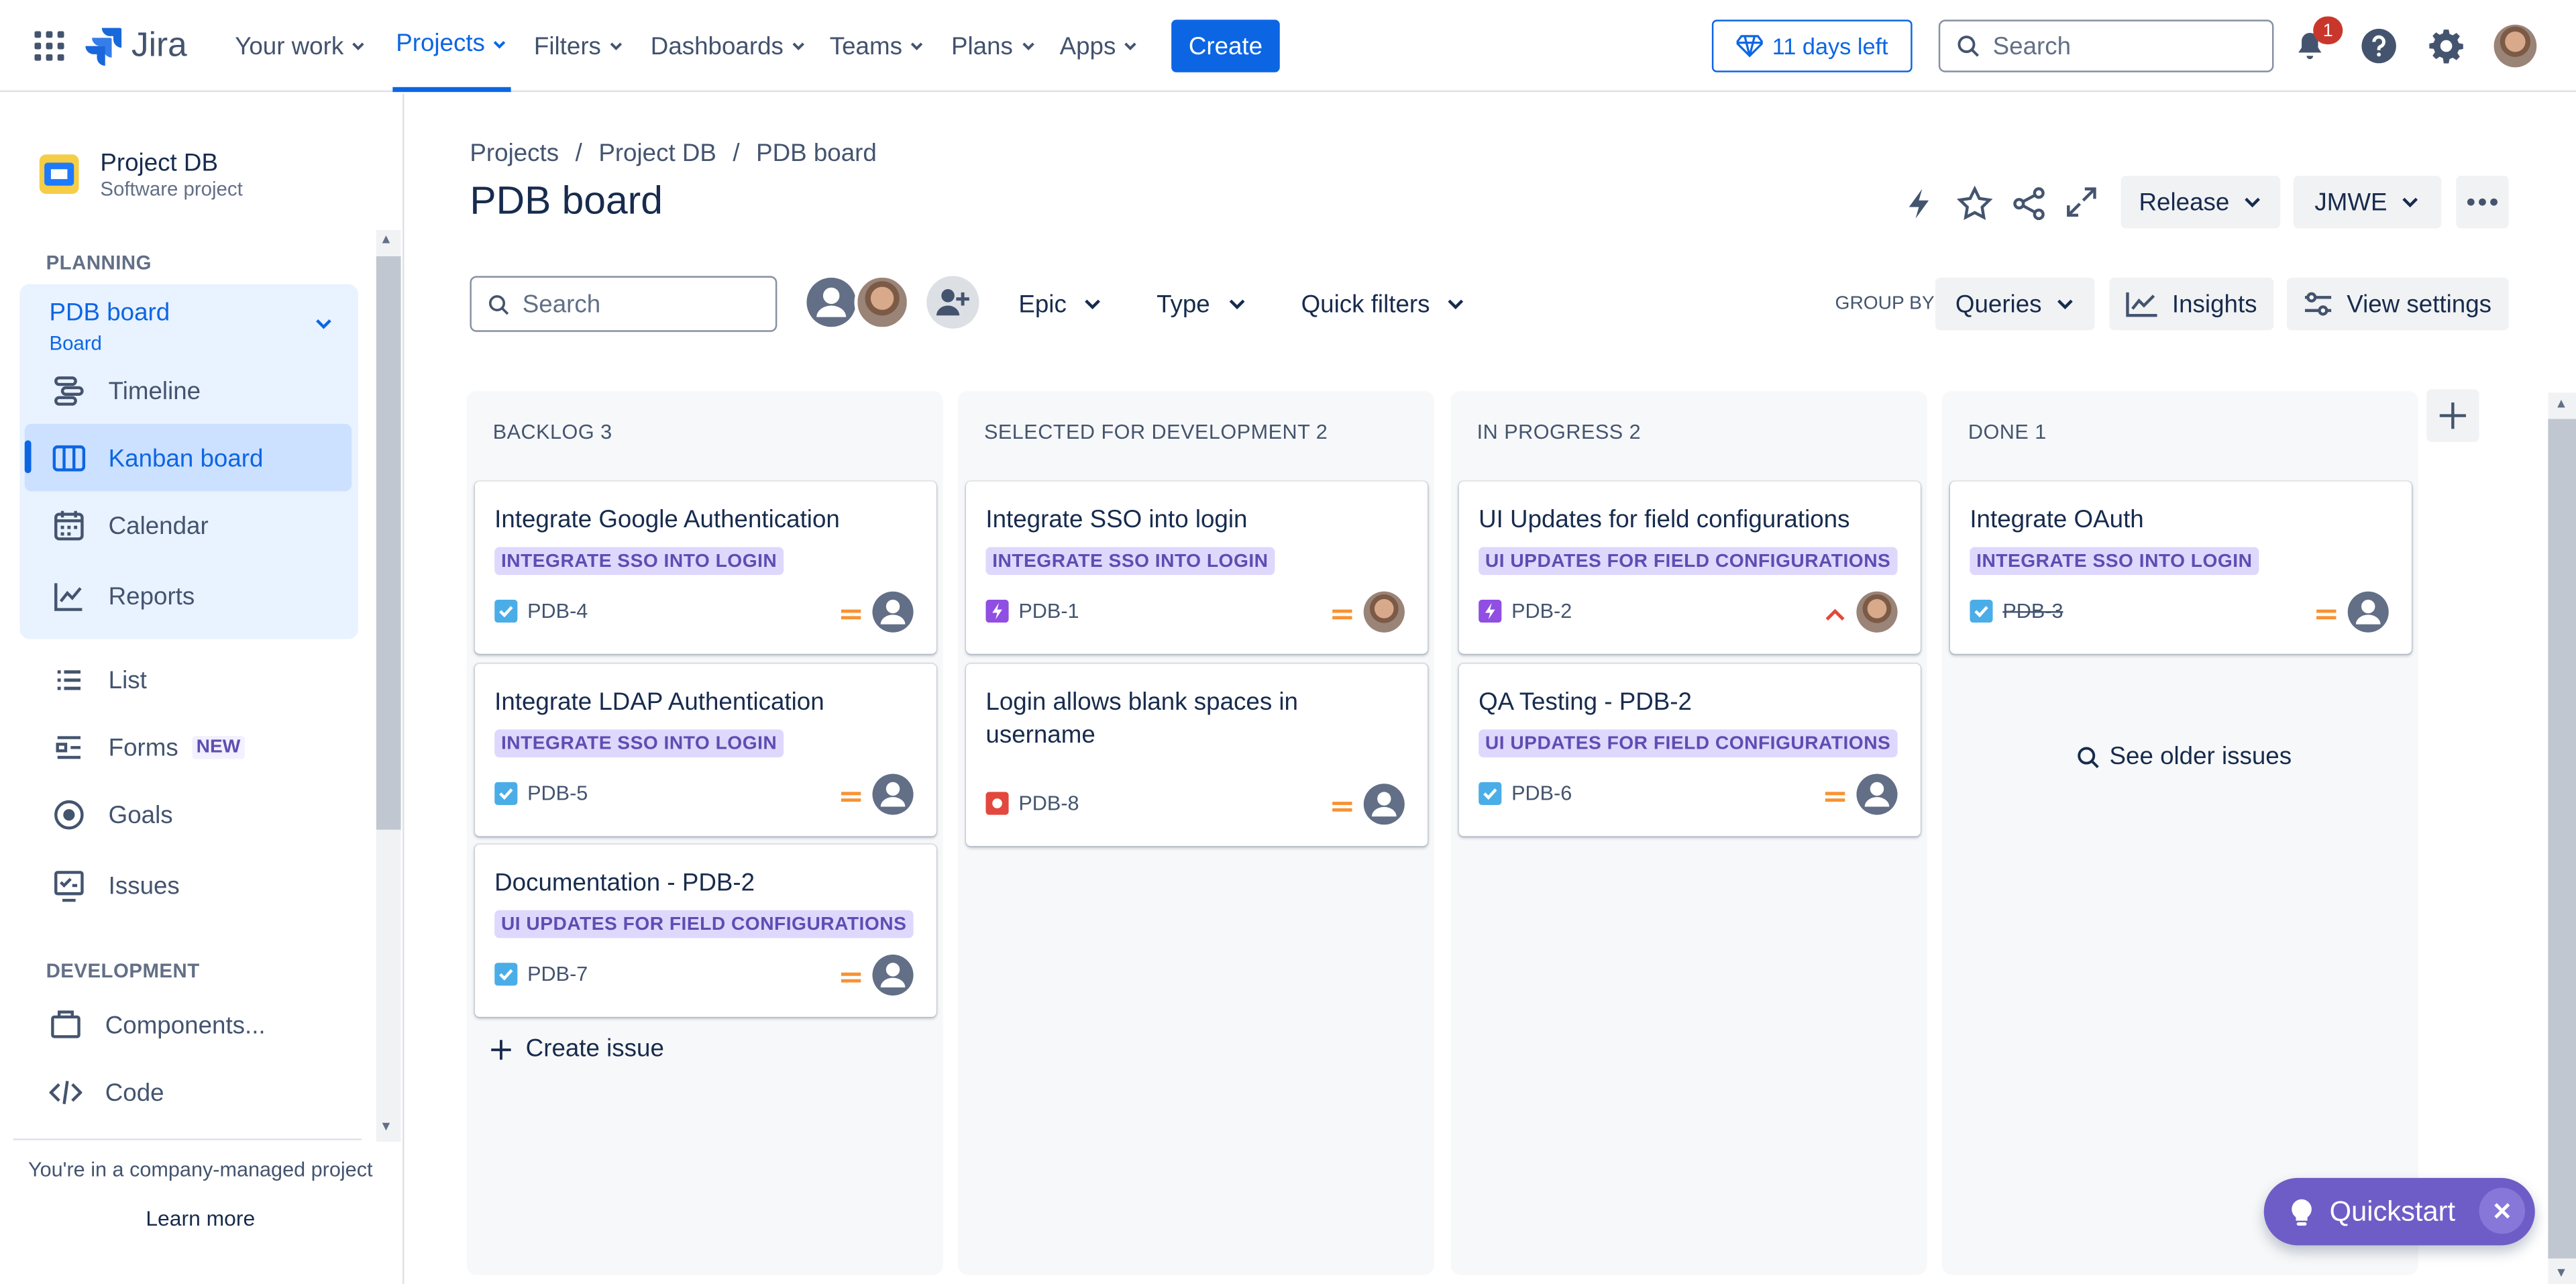 Image resolution: width=2576 pixels, height=1284 pixels. What do you see at coordinates (109, 313) in the screenshot?
I see `board-selector-name: PDB board` at bounding box center [109, 313].